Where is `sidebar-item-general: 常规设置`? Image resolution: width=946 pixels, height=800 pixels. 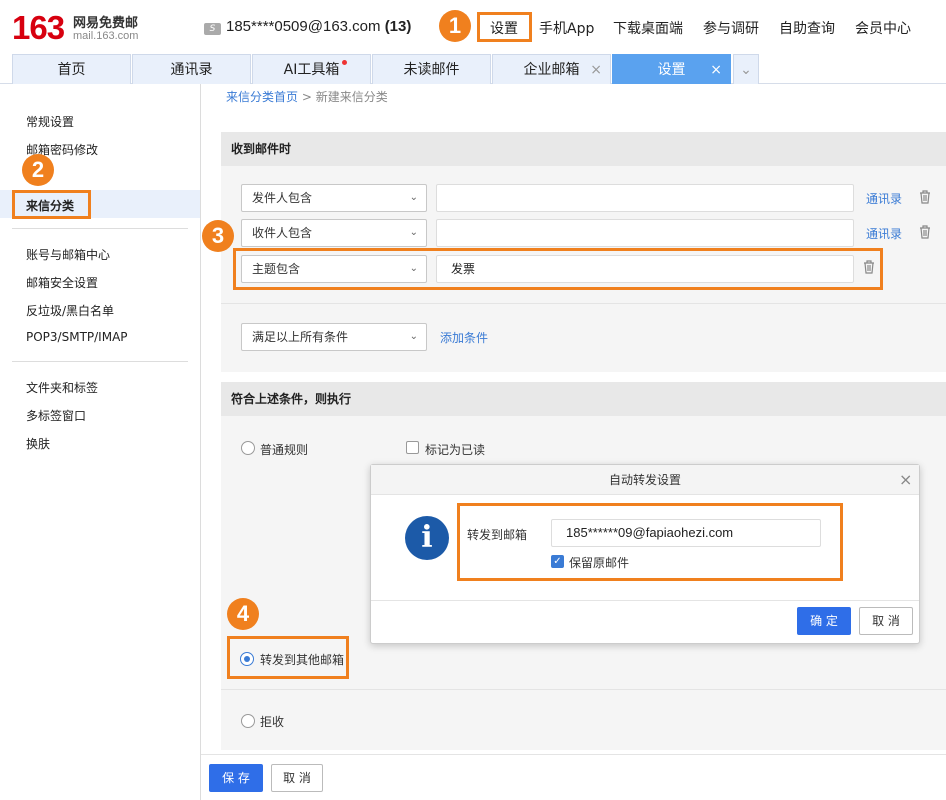 sidebar-item-general: 常规设置 is located at coordinates (50, 121).